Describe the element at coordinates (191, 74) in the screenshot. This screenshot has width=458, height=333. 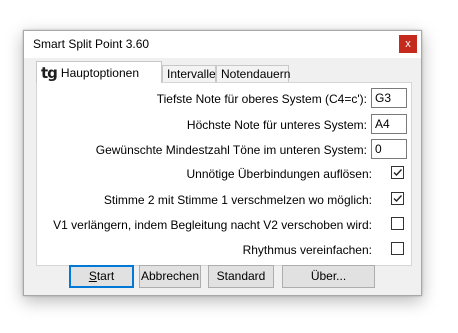
I see `tab-label: Intervalle` at that location.